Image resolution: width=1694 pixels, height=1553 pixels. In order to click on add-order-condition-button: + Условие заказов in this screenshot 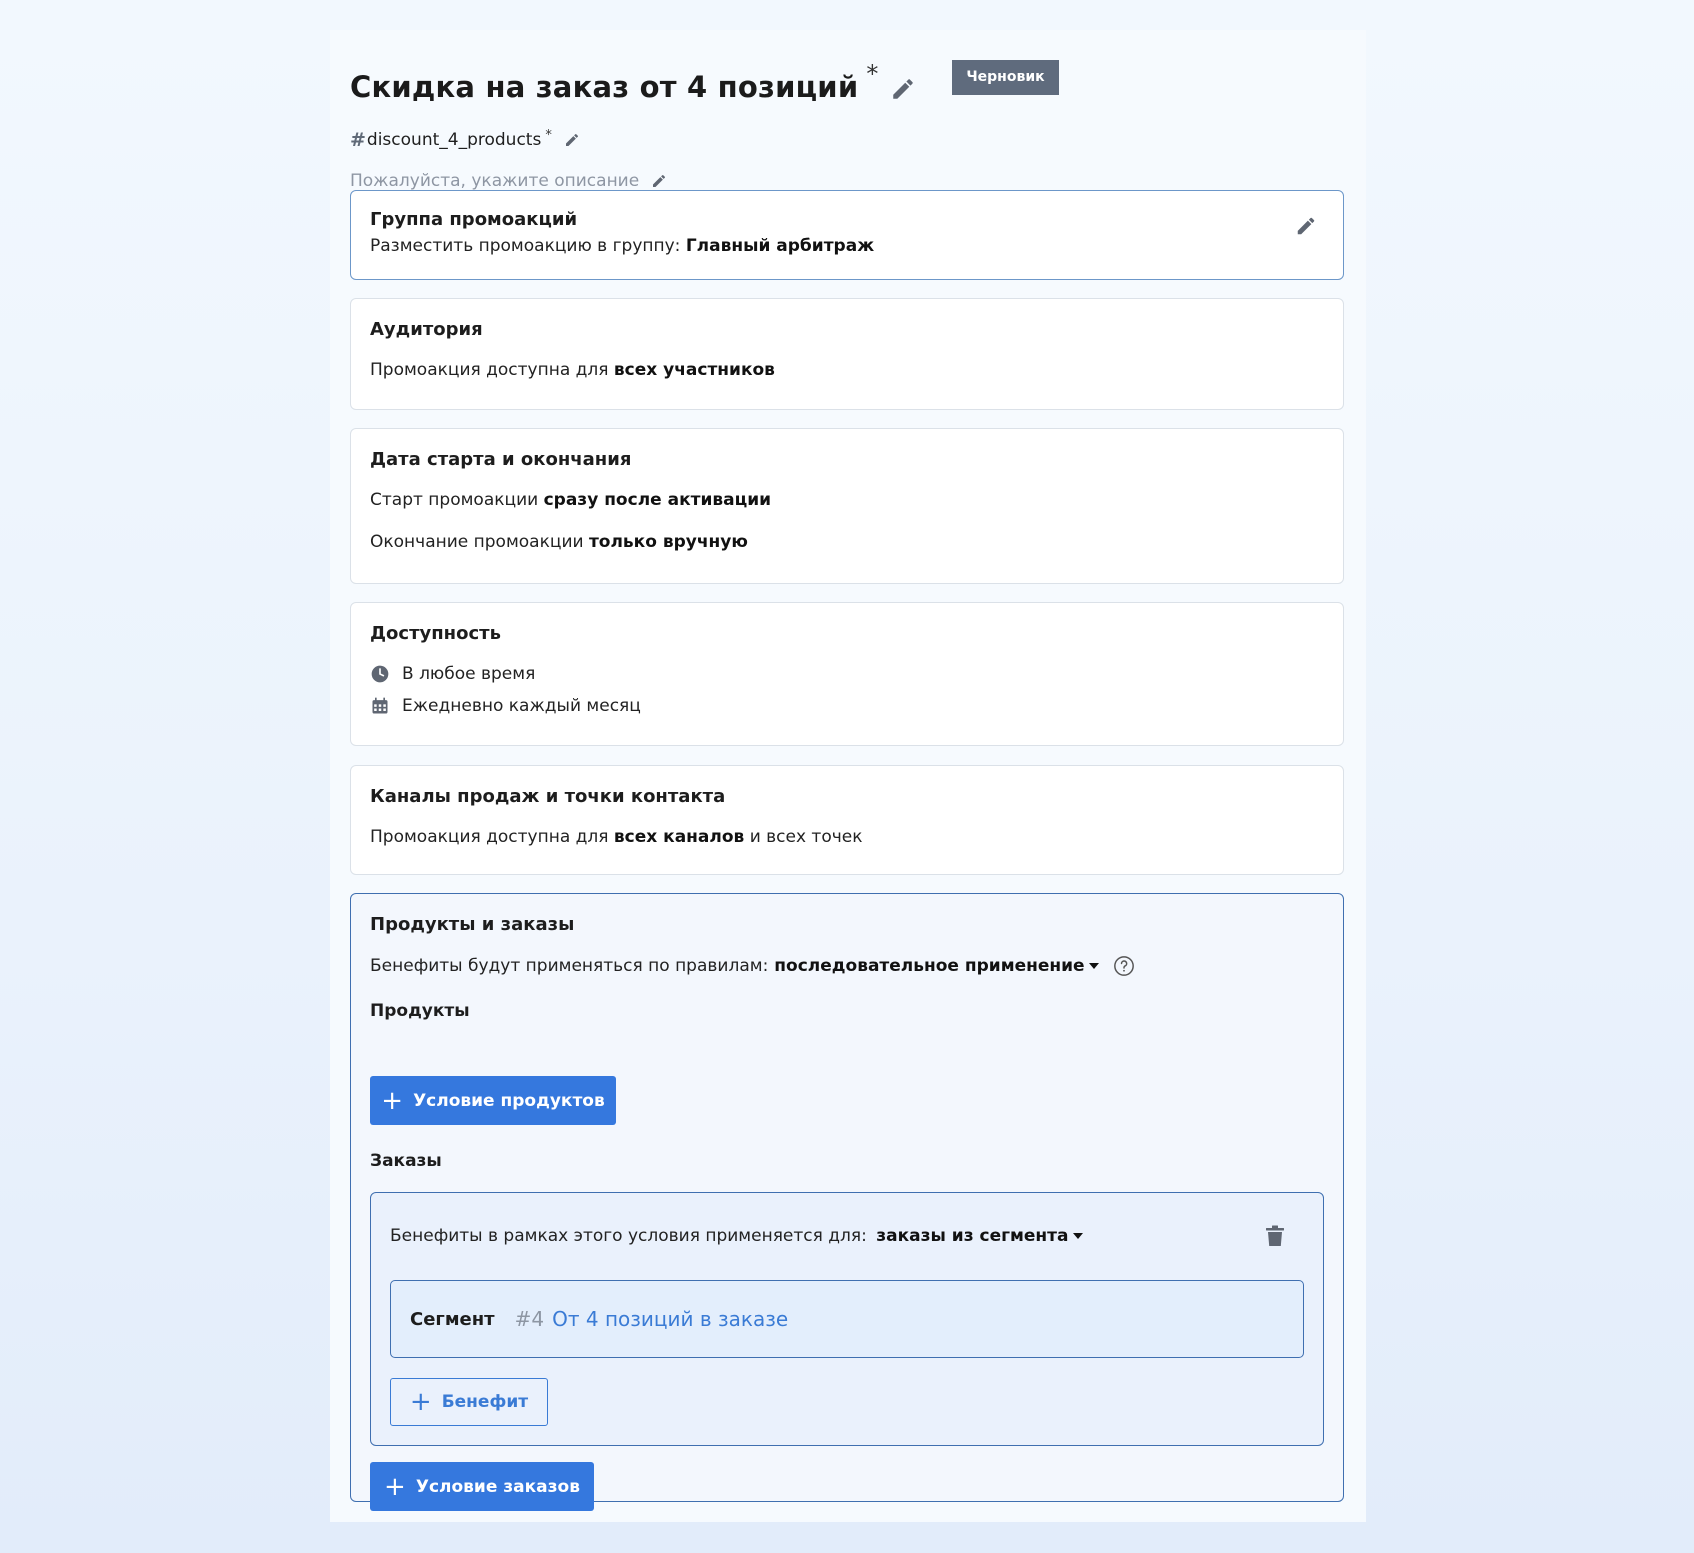, I will do `click(482, 1486)`.